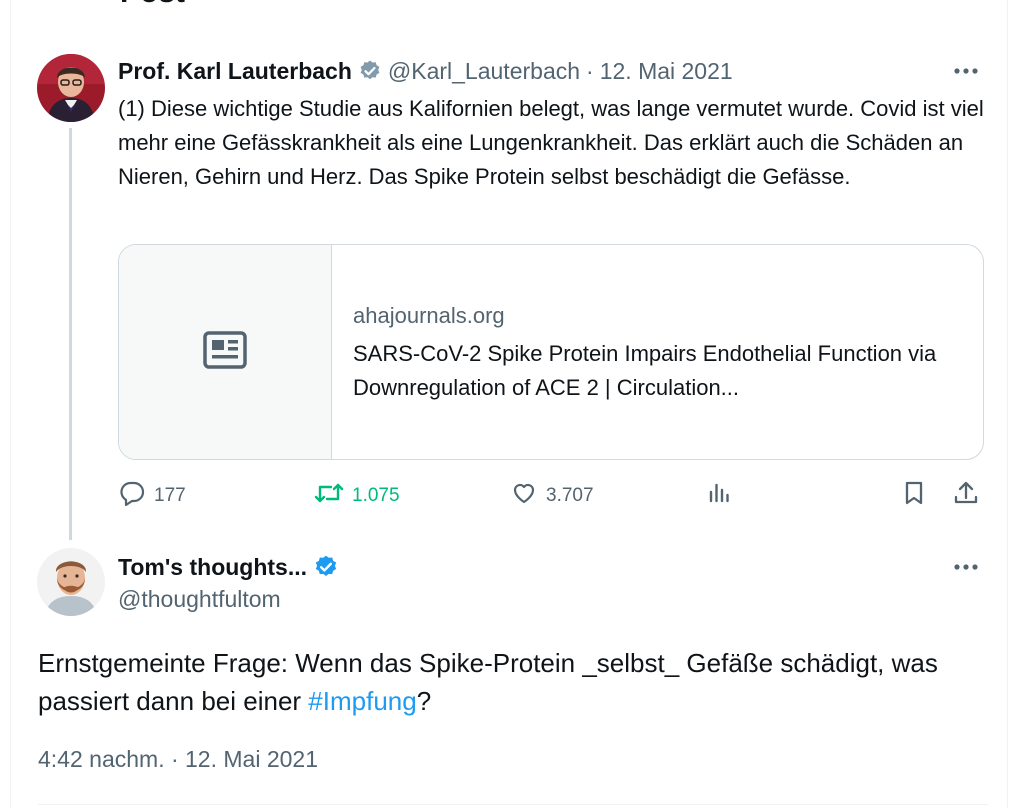  I want to click on author-name: Prof. Karl Lauterbach, so click(235, 71).